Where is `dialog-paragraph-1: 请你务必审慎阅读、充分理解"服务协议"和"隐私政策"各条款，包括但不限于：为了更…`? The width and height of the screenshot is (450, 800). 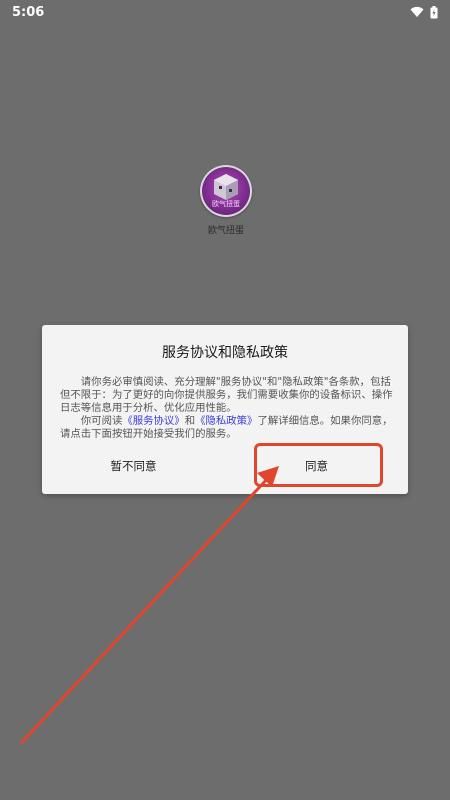
dialog-paragraph-1: 请你务必审慎阅读、充分理解"服务协议"和"隐私政策"各条款，包括但不限于：为了更… is located at coordinates (226, 395).